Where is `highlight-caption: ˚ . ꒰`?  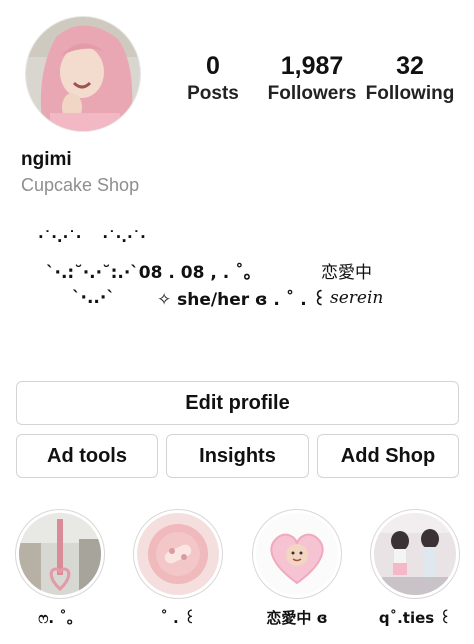
highlight-caption: ˚ . ꒰ is located at coordinates (178, 618).